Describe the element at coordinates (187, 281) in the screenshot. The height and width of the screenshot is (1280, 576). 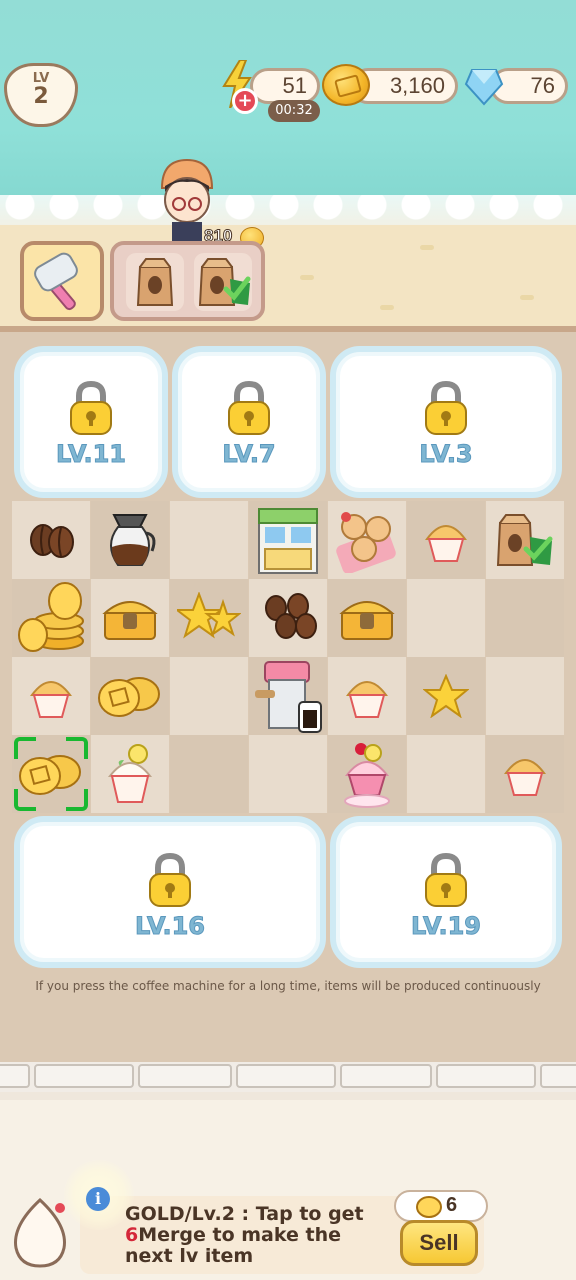
I see `reward-bag-tray` at that location.